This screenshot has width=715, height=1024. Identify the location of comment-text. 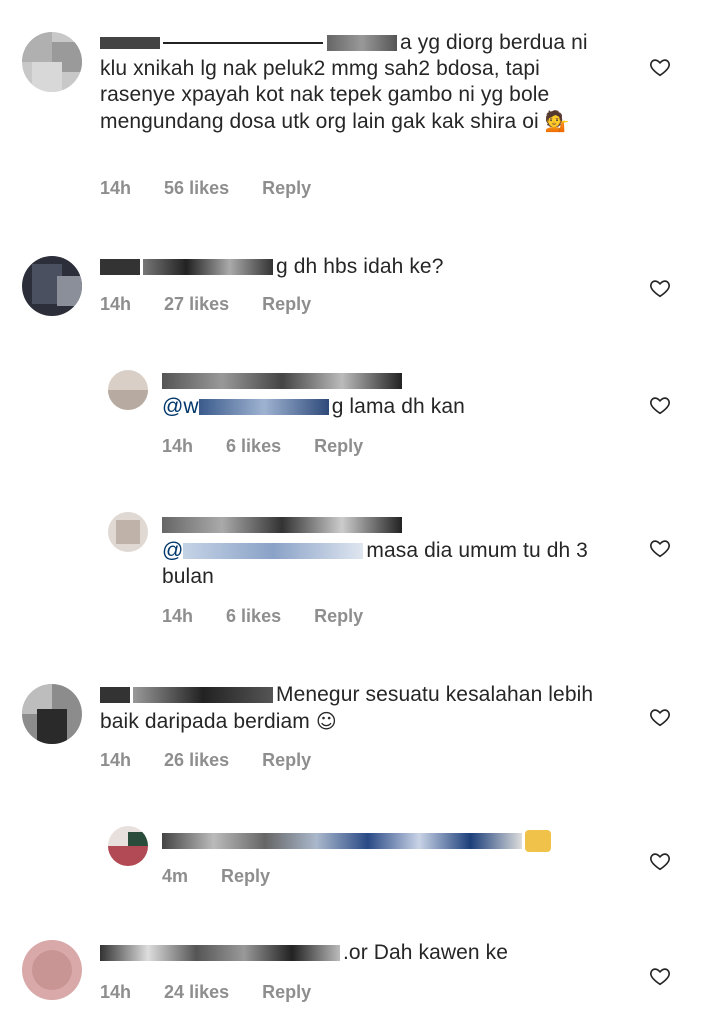
(392, 841).